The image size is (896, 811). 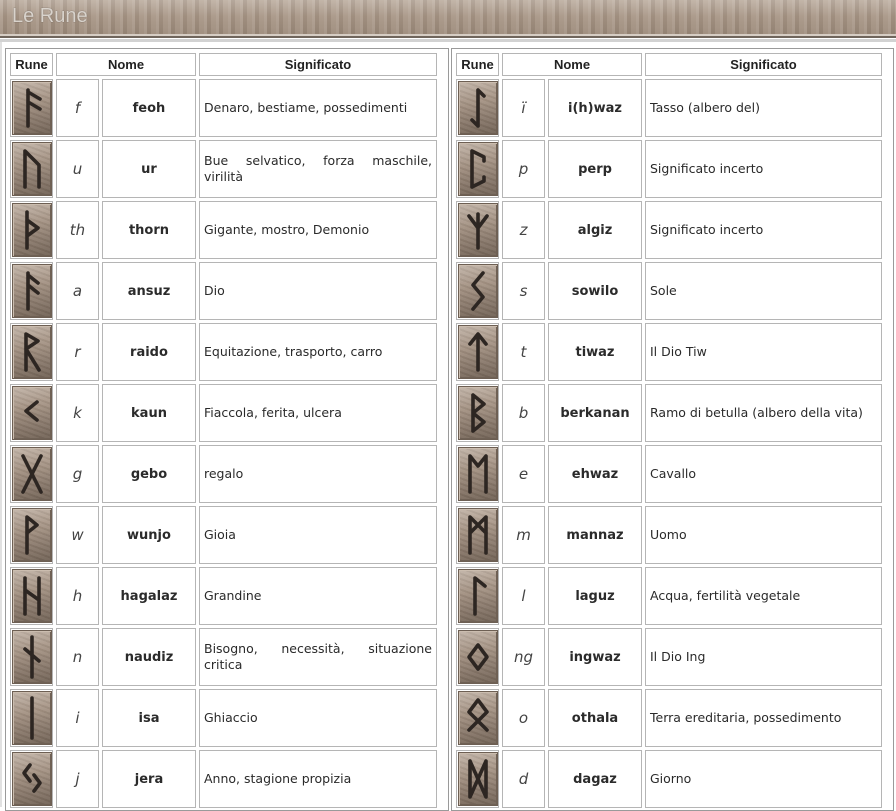 I want to click on rune-name: ingwaz, so click(x=595, y=657).